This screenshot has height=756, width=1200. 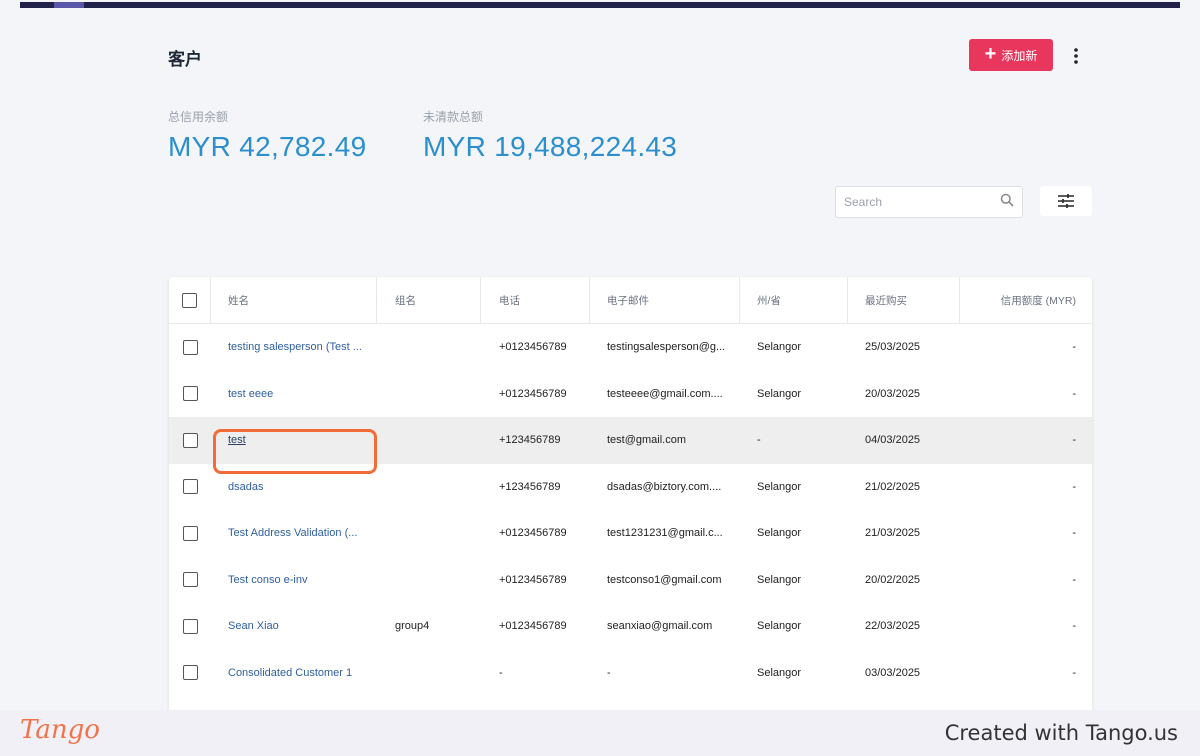 What do you see at coordinates (660, 626) in the screenshot?
I see `email-cell: seanxiao@gmail.com` at bounding box center [660, 626].